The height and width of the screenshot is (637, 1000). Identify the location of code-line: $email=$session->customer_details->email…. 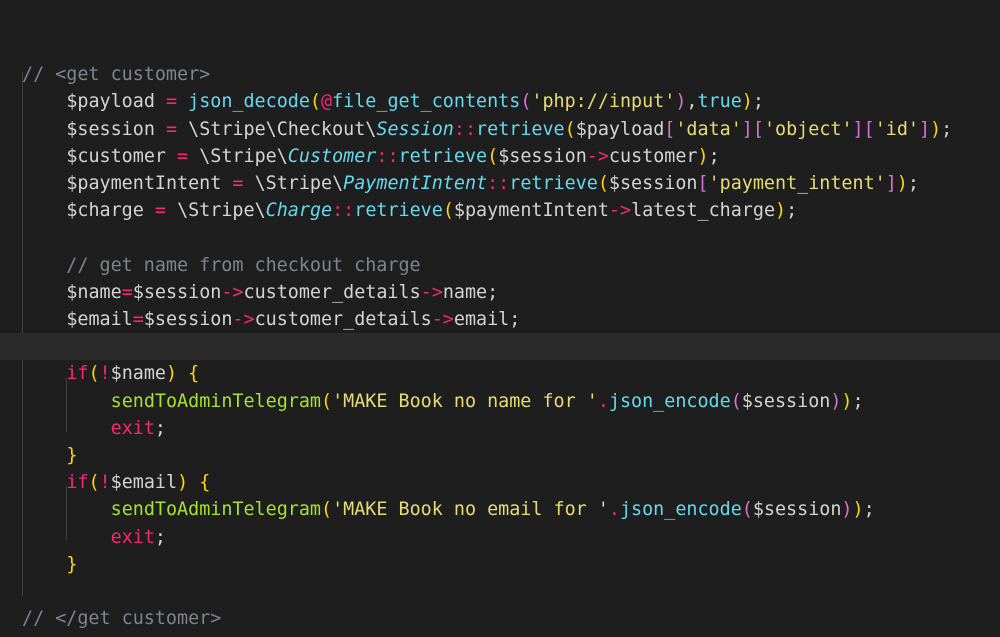
(500, 319).